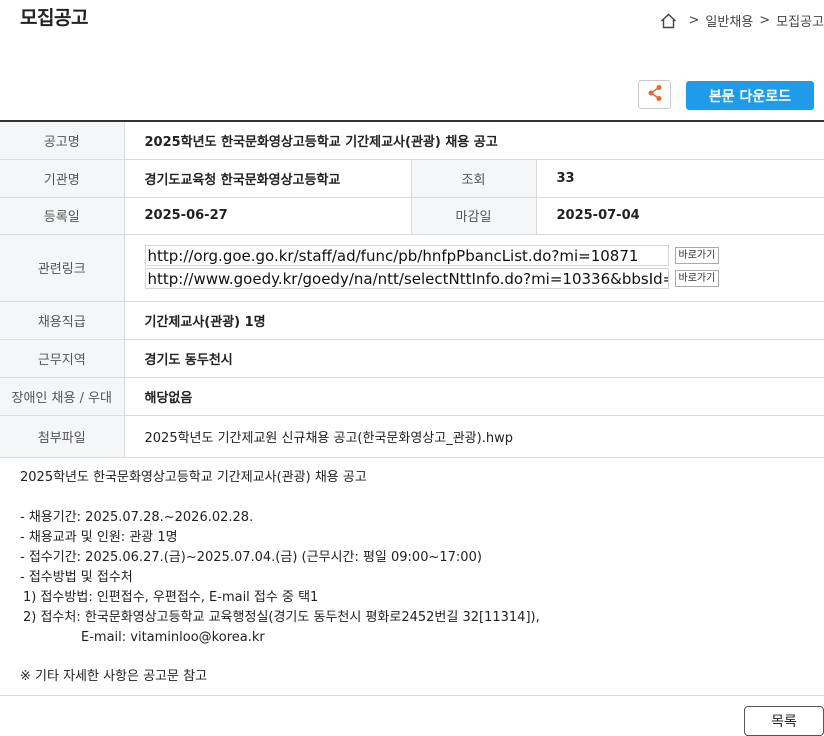  What do you see at coordinates (76, 577) in the screenshot?
I see `body-line: - 접수방법 및 접수처` at bounding box center [76, 577].